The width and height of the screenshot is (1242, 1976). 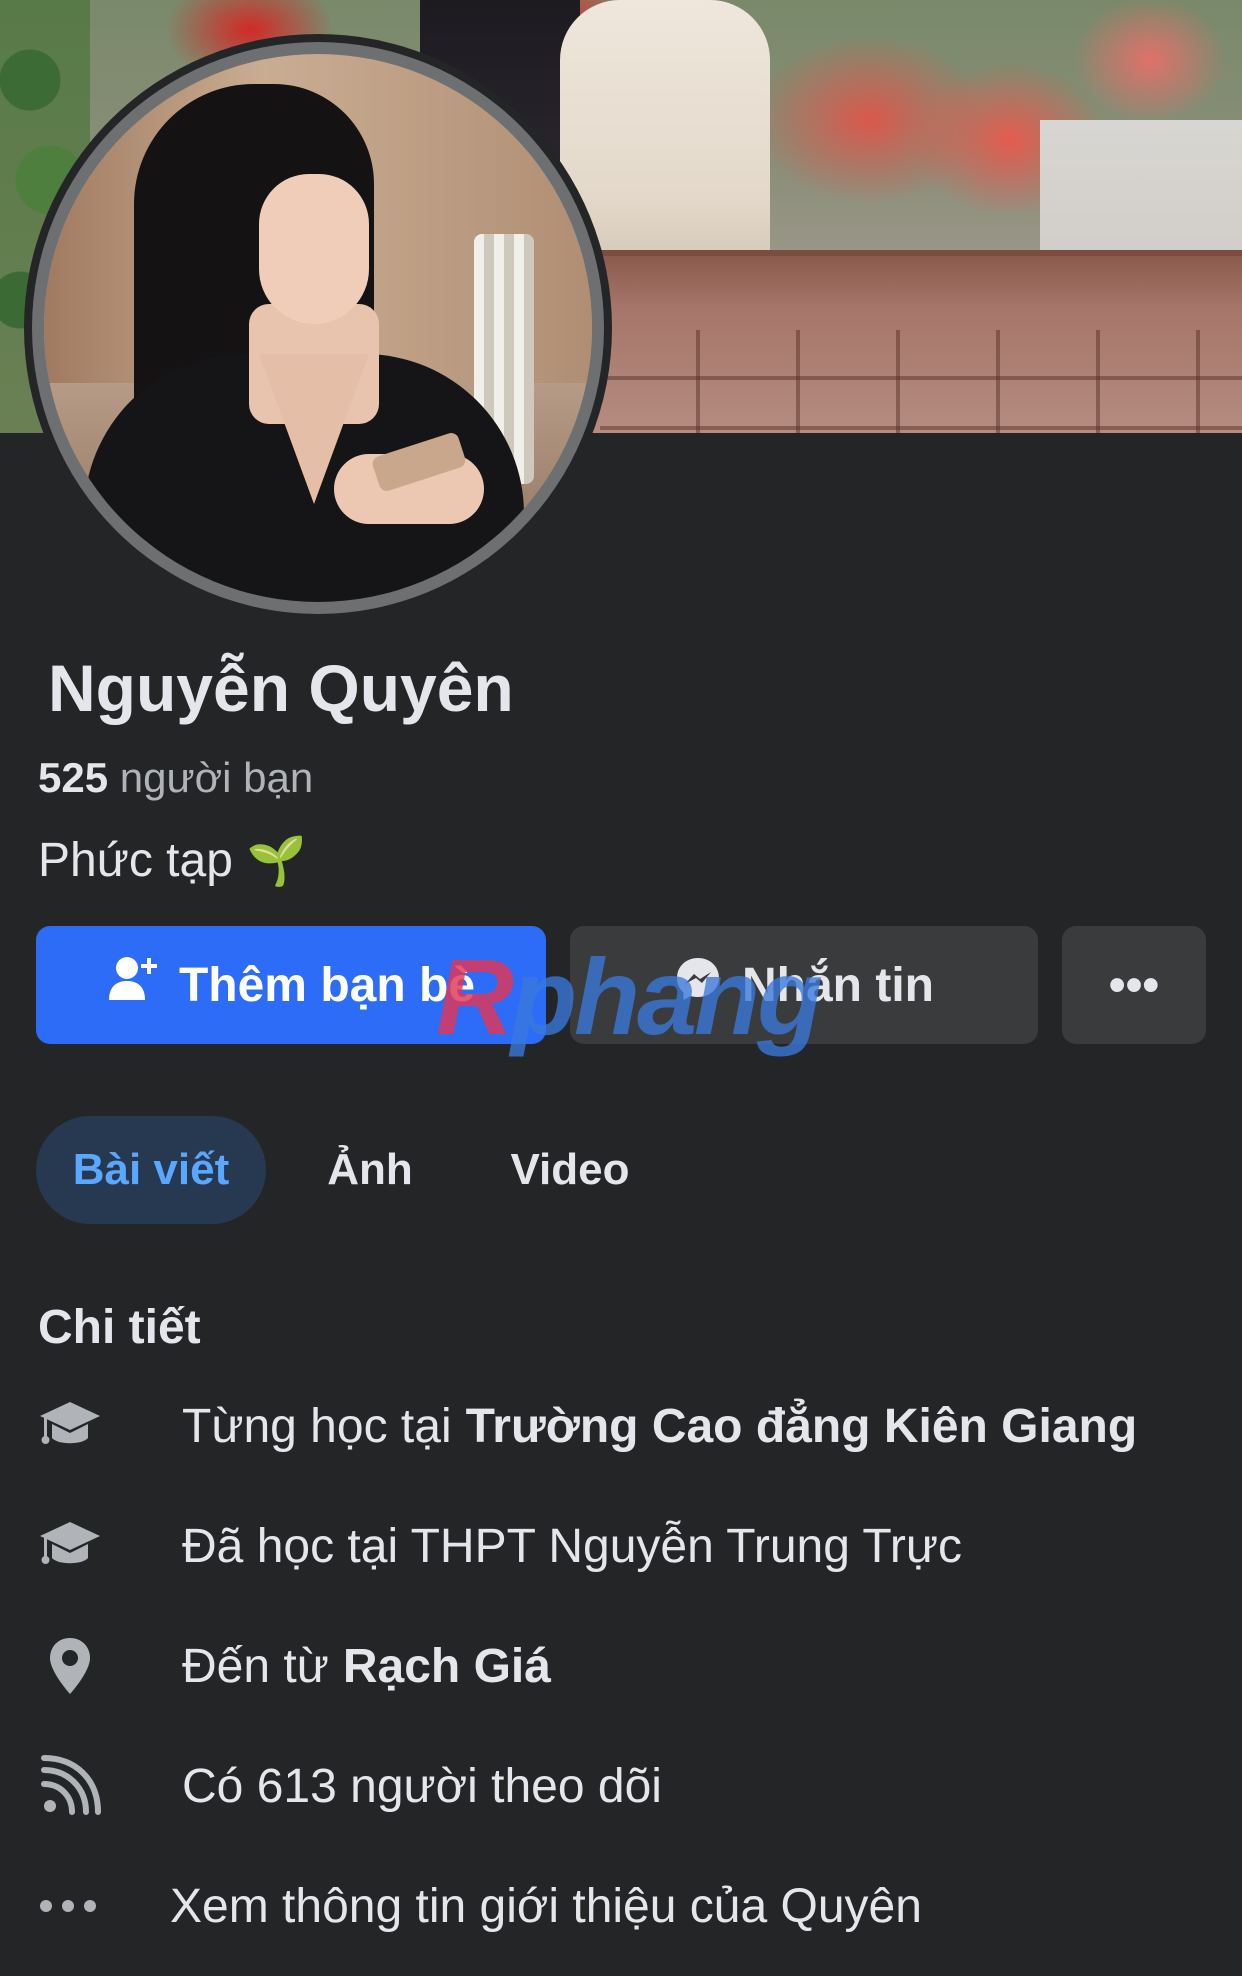 What do you see at coordinates (133, 985) in the screenshot?
I see `add-friend-icon` at bounding box center [133, 985].